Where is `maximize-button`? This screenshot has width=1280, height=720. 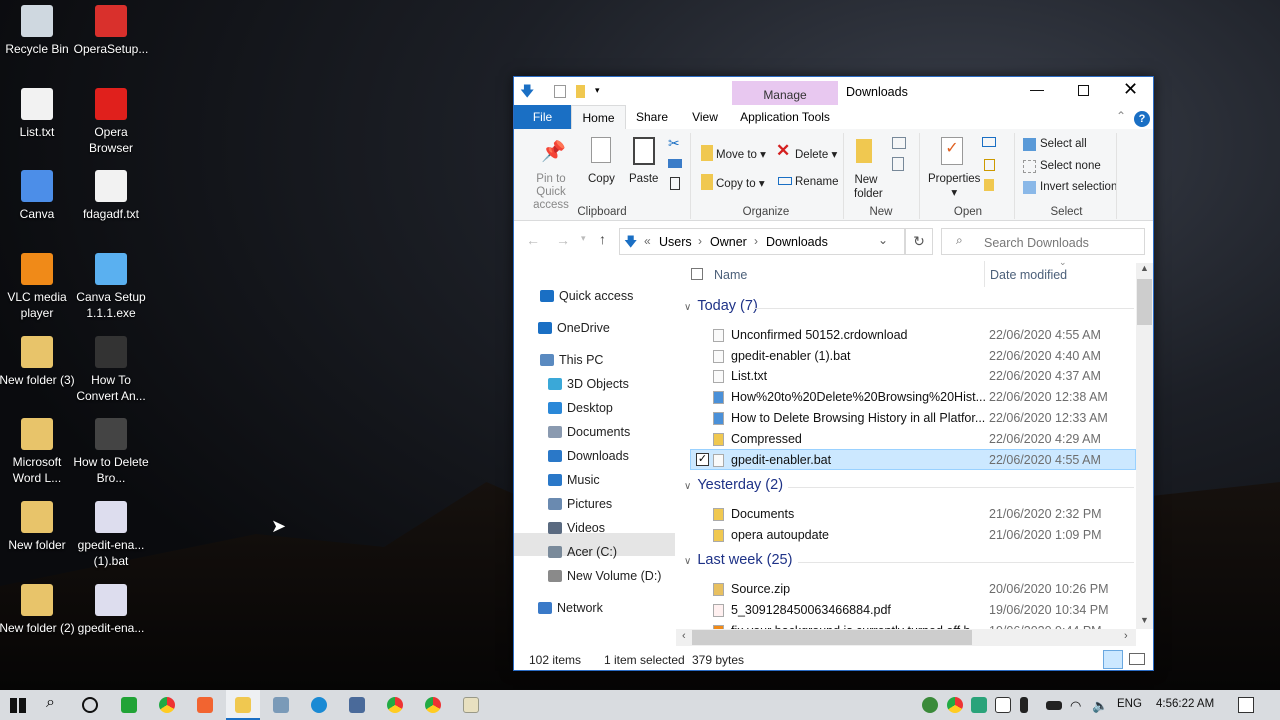 maximize-button is located at coordinates (1083, 90).